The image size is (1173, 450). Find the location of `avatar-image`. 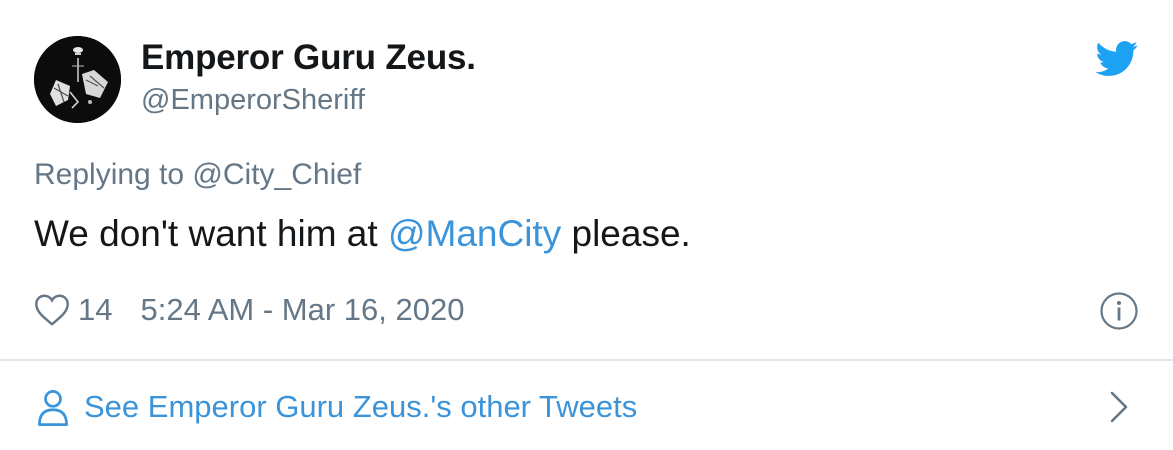

avatar-image is located at coordinates (77, 79).